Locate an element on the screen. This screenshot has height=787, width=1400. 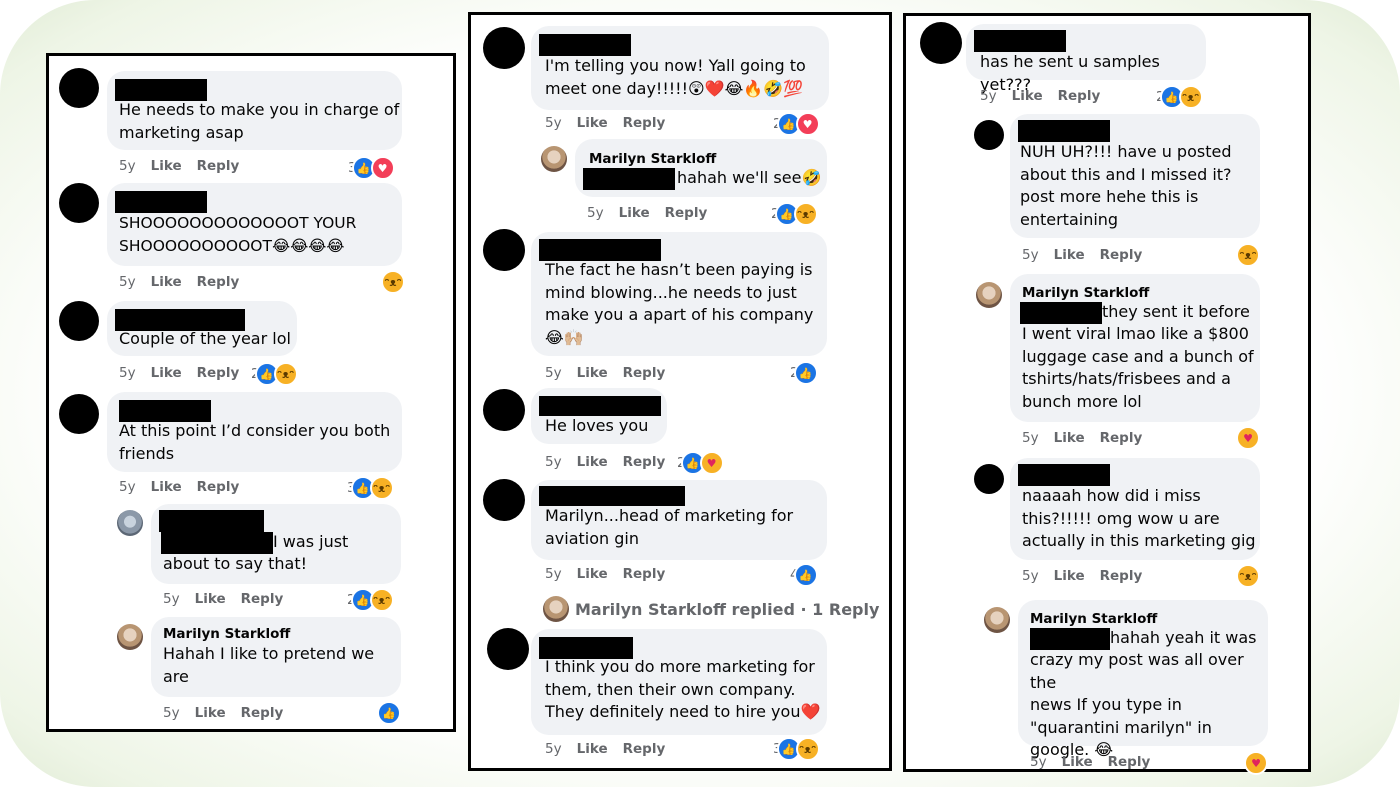
comment-text: I was just is located at coordinates (311, 541).